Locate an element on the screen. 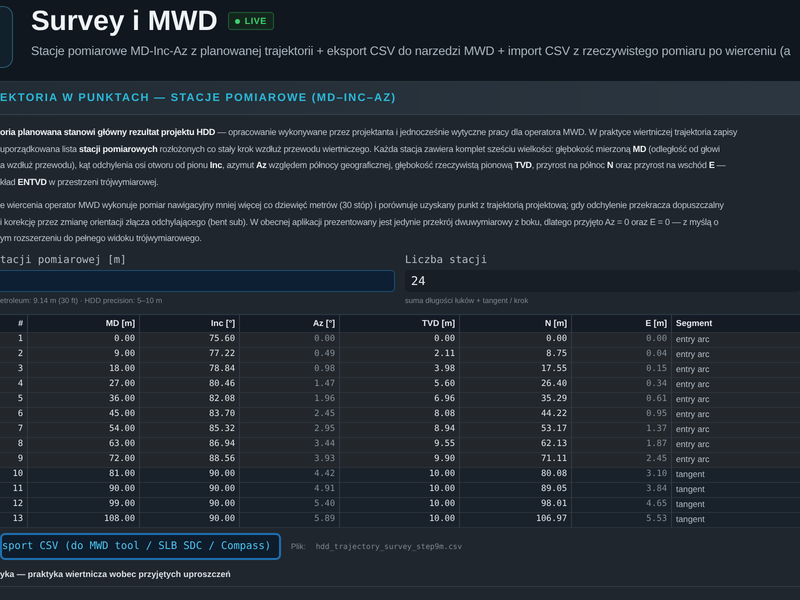 The height and width of the screenshot is (600, 800). logo-icon is located at coordinates (6, 37).